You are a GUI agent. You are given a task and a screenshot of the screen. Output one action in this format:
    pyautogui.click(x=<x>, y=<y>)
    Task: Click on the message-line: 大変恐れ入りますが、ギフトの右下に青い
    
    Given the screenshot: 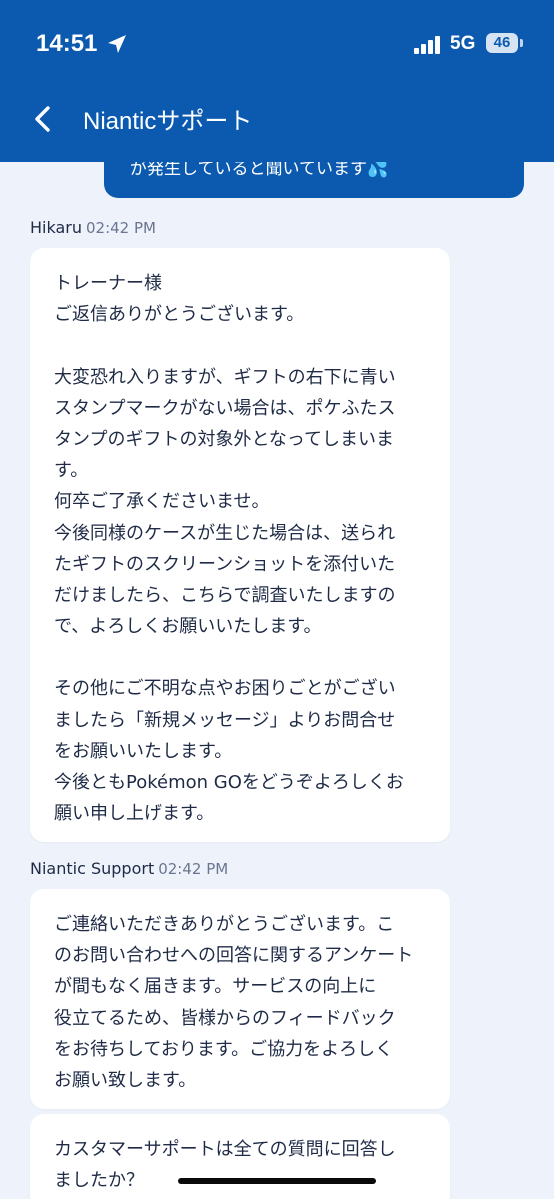 What is the action you would take?
    pyautogui.click(x=225, y=377)
    